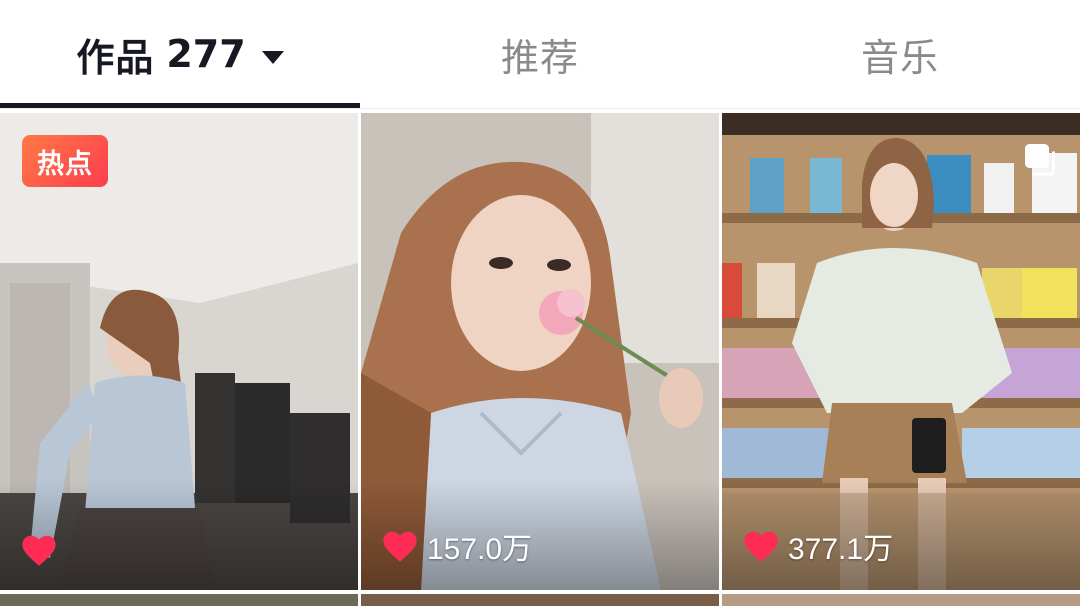  I want to click on tab-music-label: 音乐, so click(899, 57).